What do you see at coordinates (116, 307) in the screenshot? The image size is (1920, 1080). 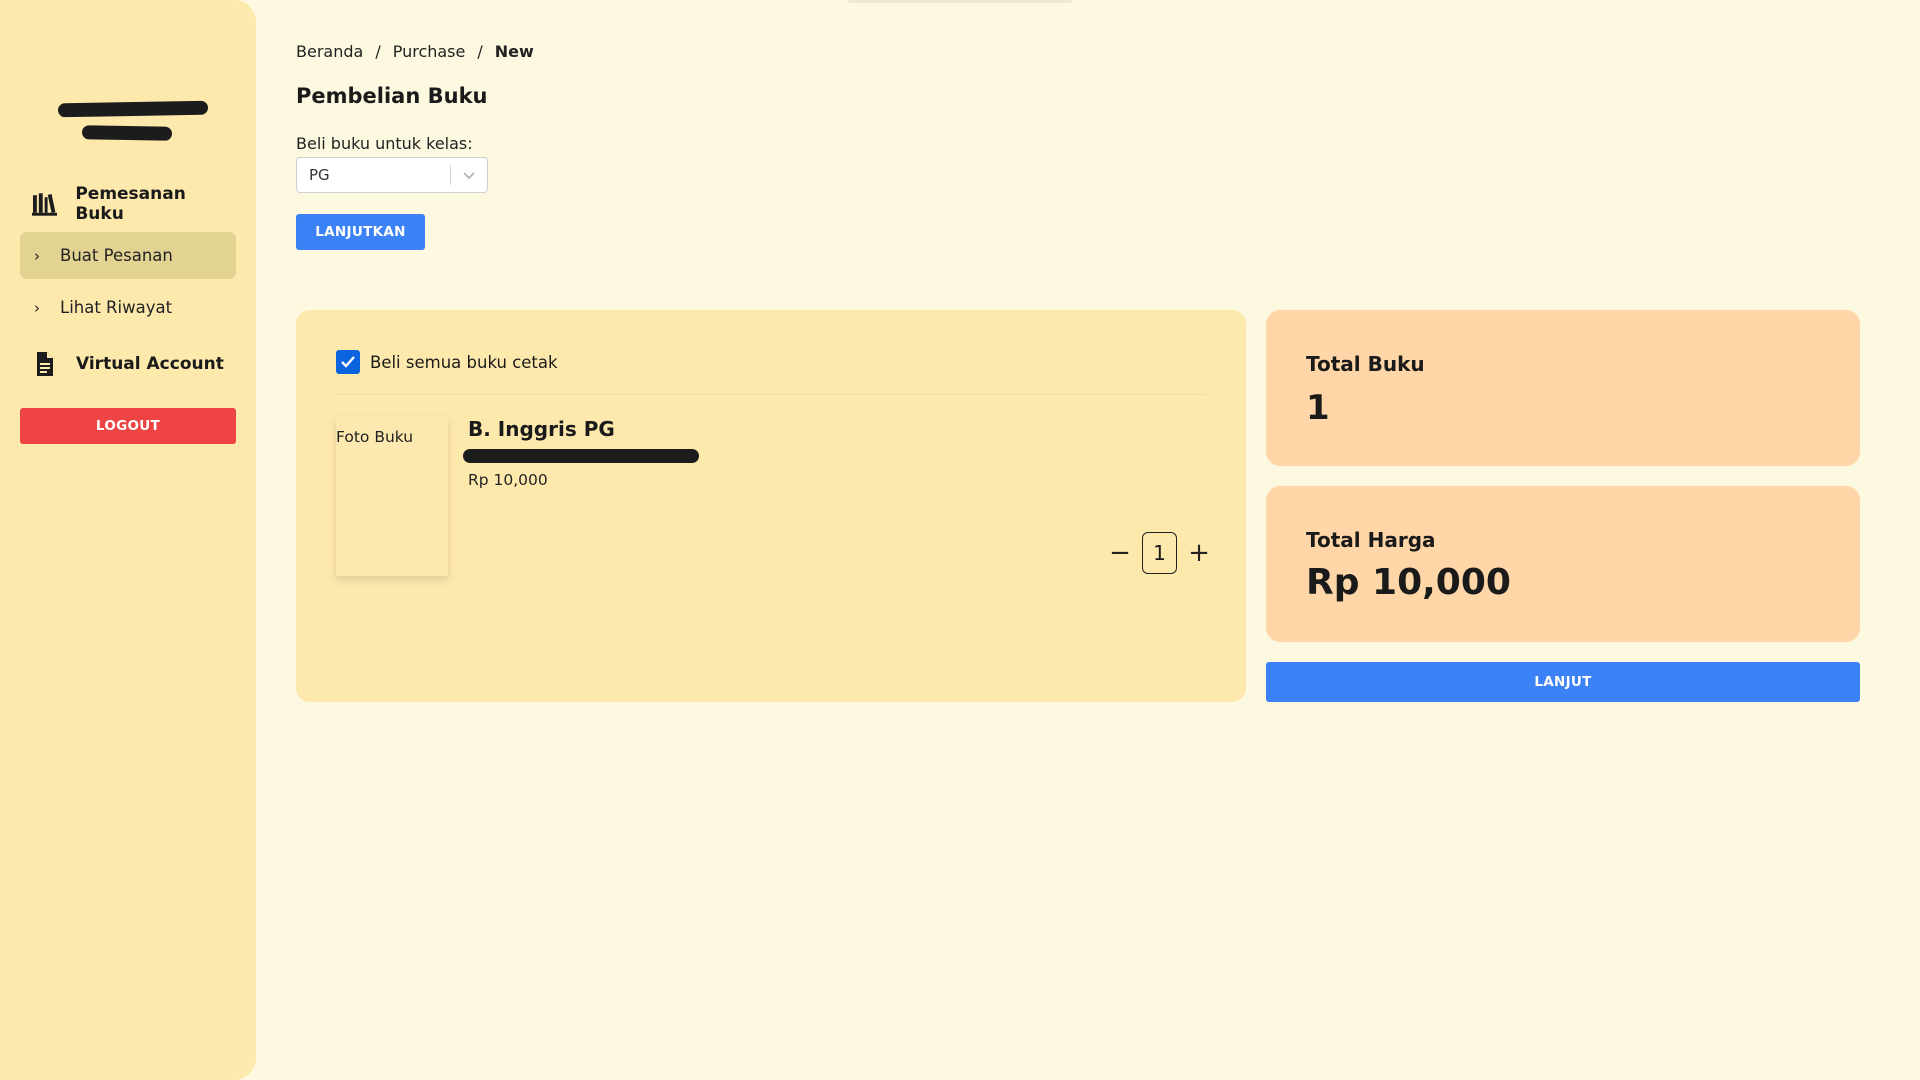 I see `sidebar-item-label: Lihat Riwayat` at bounding box center [116, 307].